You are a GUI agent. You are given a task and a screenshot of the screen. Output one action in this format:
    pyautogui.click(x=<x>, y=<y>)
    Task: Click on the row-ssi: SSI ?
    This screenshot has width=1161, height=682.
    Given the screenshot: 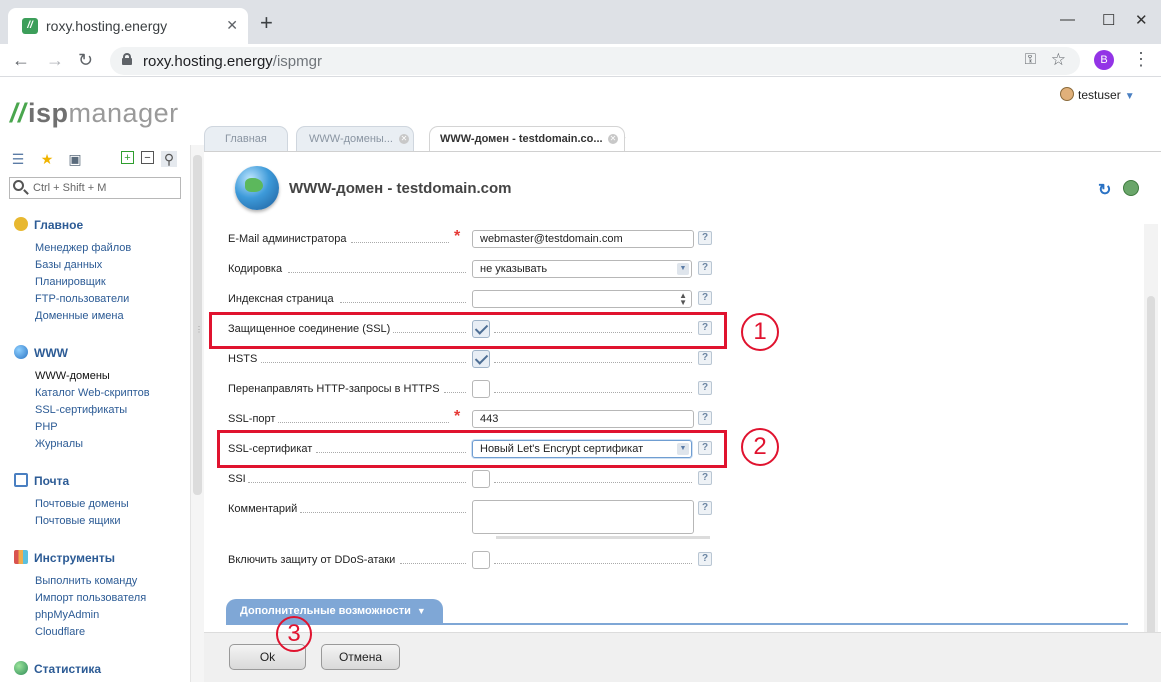 What is the action you would take?
    pyautogui.click(x=473, y=479)
    